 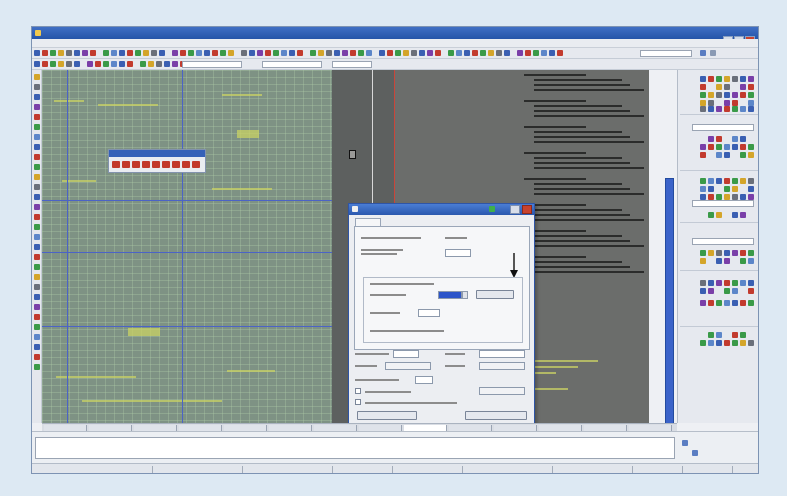 I want to click on reference-field, so click(x=408, y=366).